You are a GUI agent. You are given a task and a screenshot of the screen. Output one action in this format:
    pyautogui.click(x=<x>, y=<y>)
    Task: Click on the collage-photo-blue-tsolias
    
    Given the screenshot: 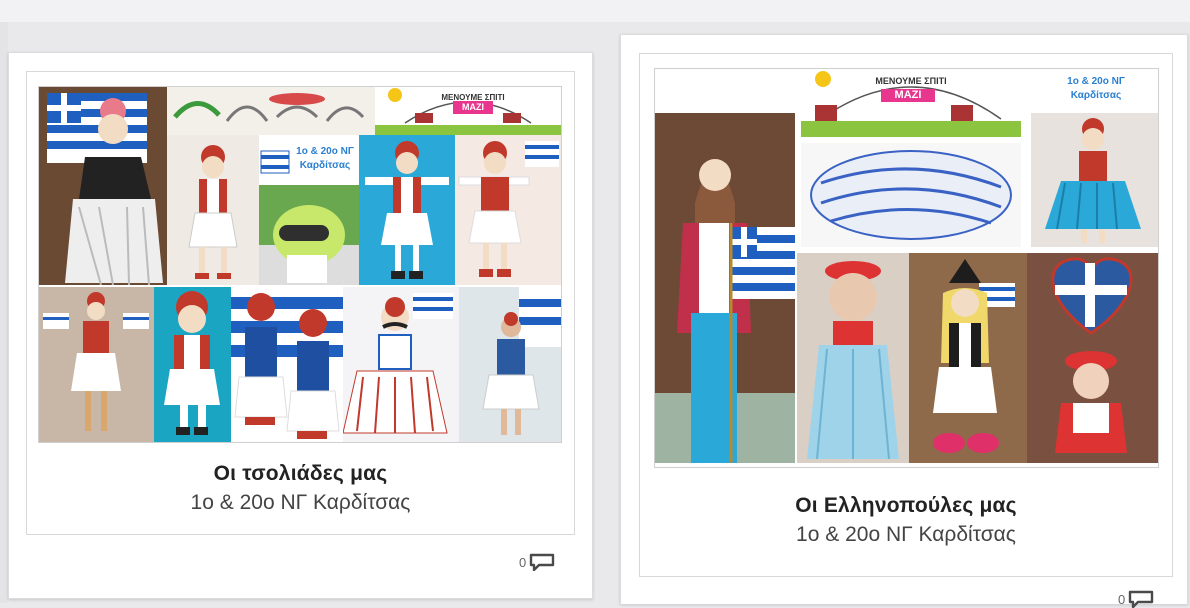 What is the action you would take?
    pyautogui.click(x=192, y=364)
    